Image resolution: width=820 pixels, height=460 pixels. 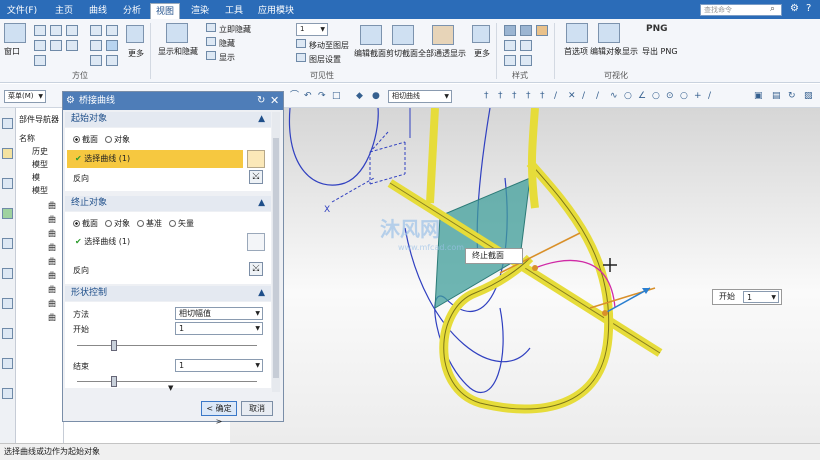 What do you see at coordinates (609, 33) in the screenshot?
I see `edit-object-display-icon` at bounding box center [609, 33].